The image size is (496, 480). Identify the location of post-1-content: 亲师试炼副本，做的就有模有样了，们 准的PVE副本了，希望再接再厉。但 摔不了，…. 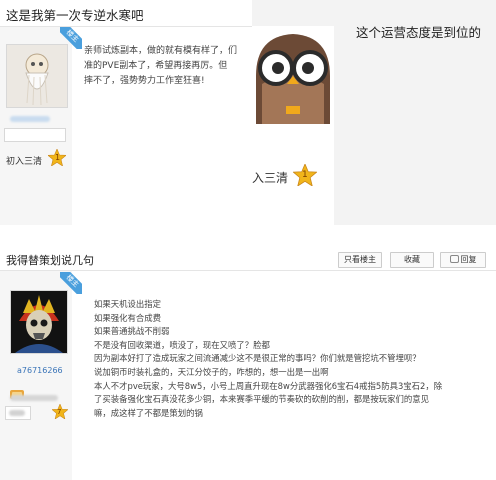
(169, 66).